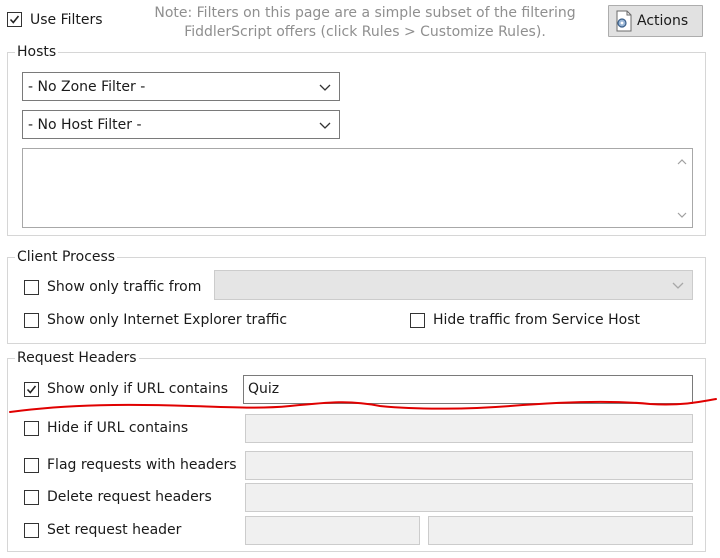  Describe the element at coordinates (357, 188) in the screenshot. I see `hosts-textarea` at that location.